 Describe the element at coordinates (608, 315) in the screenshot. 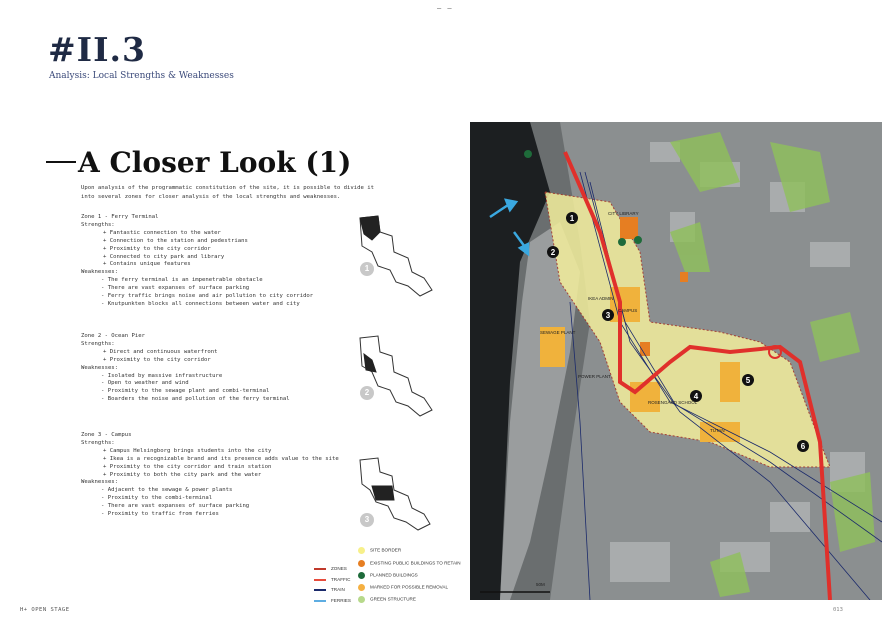

I see `marker-label: 3` at that location.